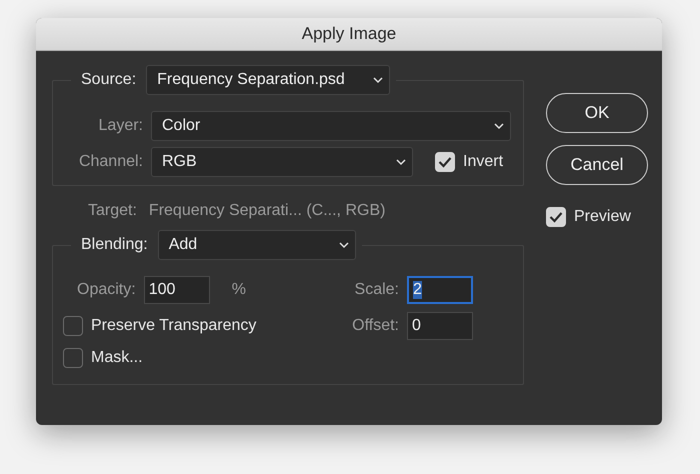  What do you see at coordinates (597, 113) in the screenshot?
I see `dialog-button: OK` at bounding box center [597, 113].